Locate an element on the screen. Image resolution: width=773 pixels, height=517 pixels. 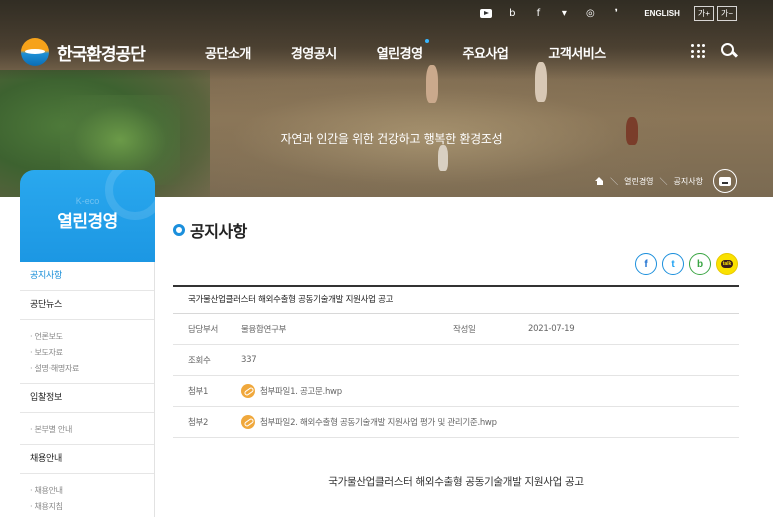
sidebar-item-recruit: 채용안내 is located at coordinates (87, 459).